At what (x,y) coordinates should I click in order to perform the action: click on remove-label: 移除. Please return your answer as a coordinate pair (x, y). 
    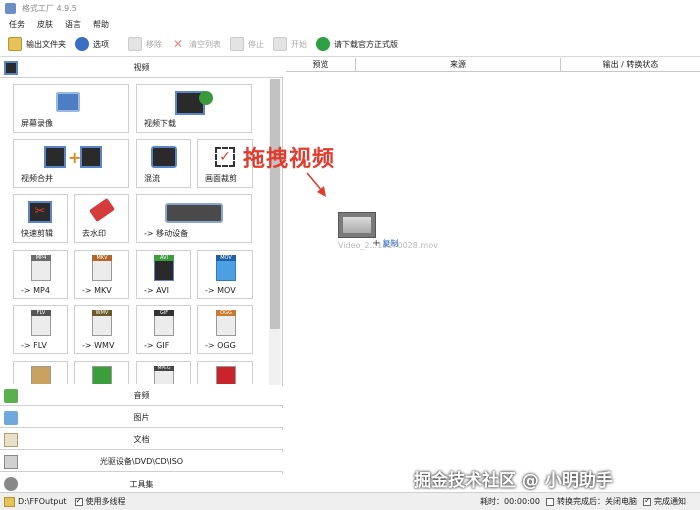
    Looking at the image, I should click on (154, 44).